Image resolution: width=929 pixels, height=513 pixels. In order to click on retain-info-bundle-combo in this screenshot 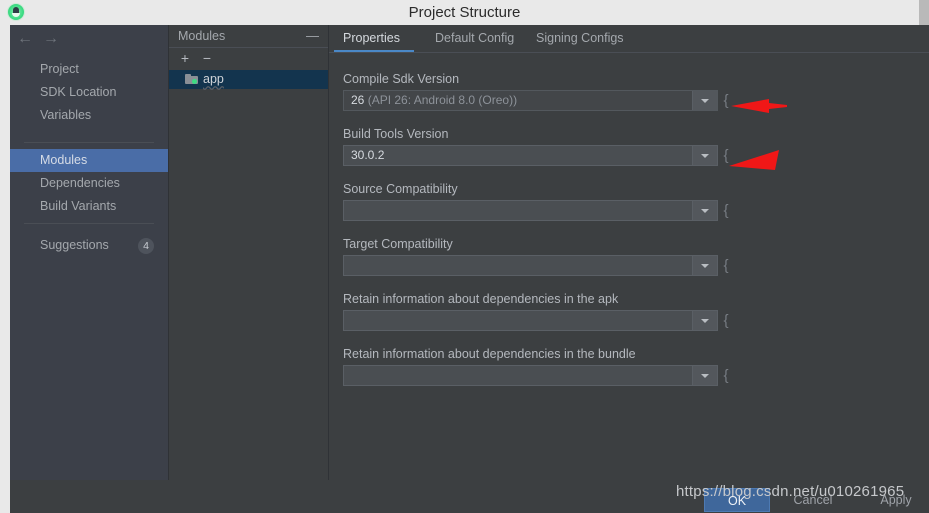, I will do `click(530, 375)`.